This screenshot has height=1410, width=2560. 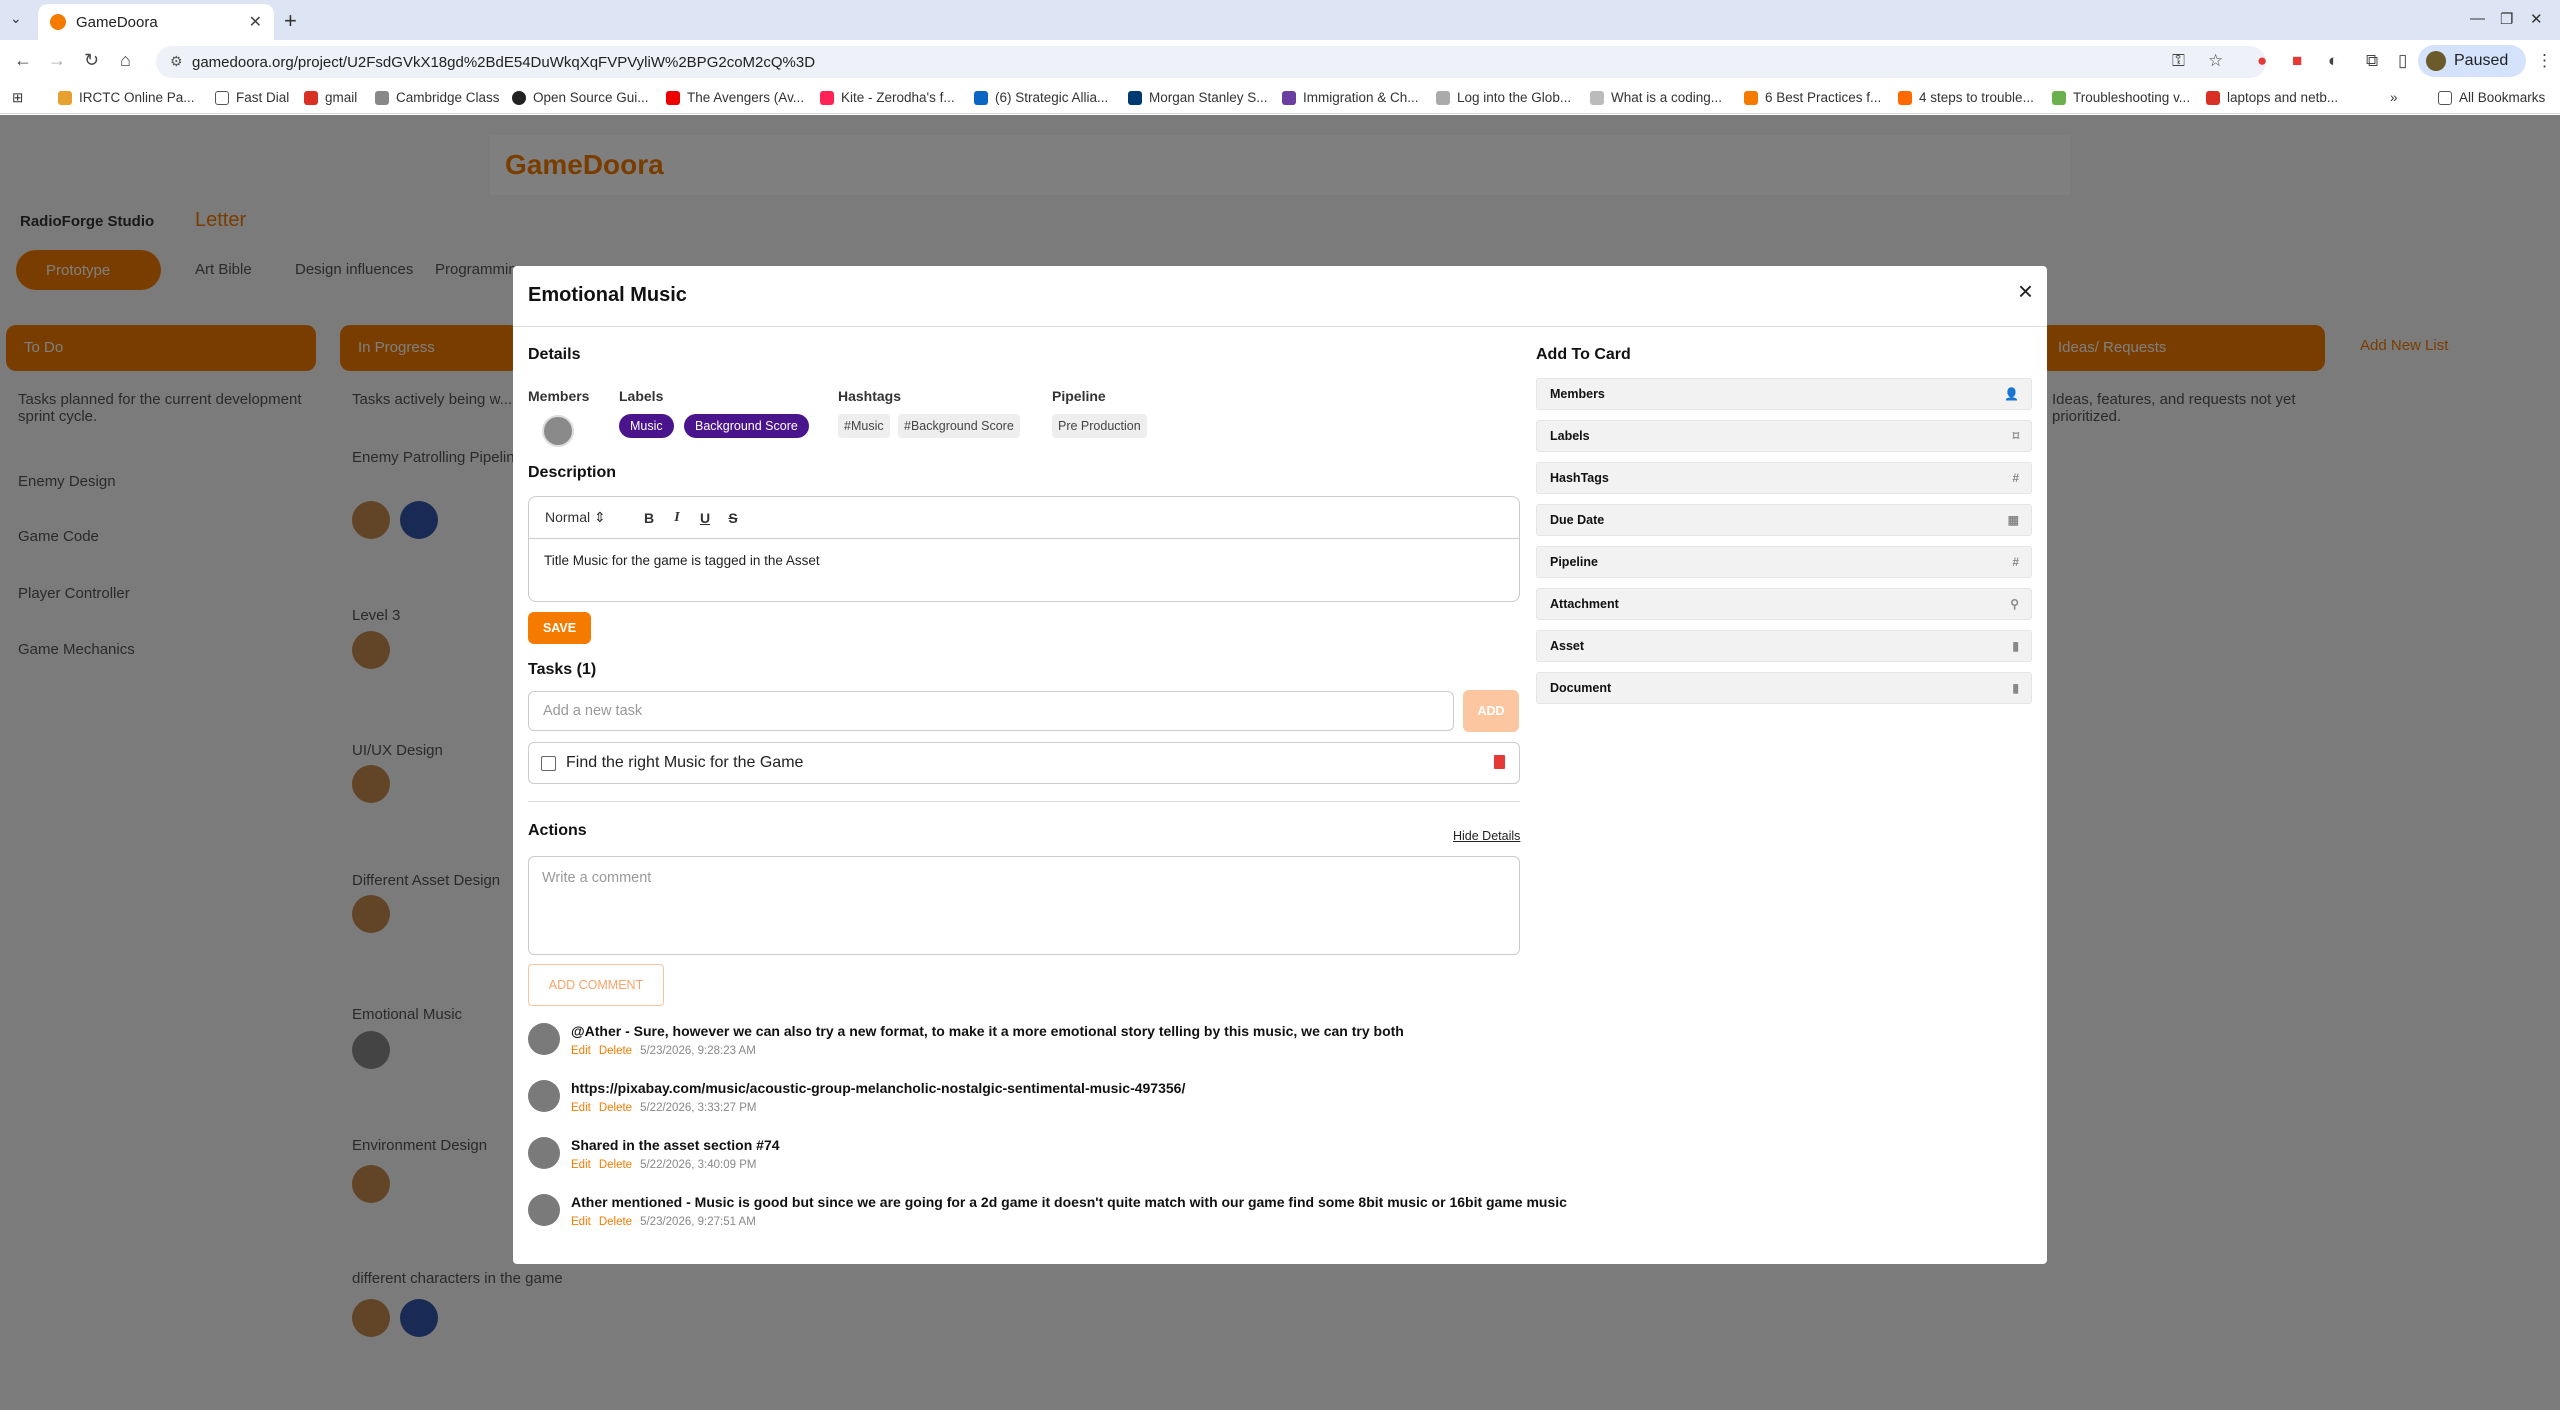 I want to click on bookmark-item: Fast Dial, so click(x=252, y=97).